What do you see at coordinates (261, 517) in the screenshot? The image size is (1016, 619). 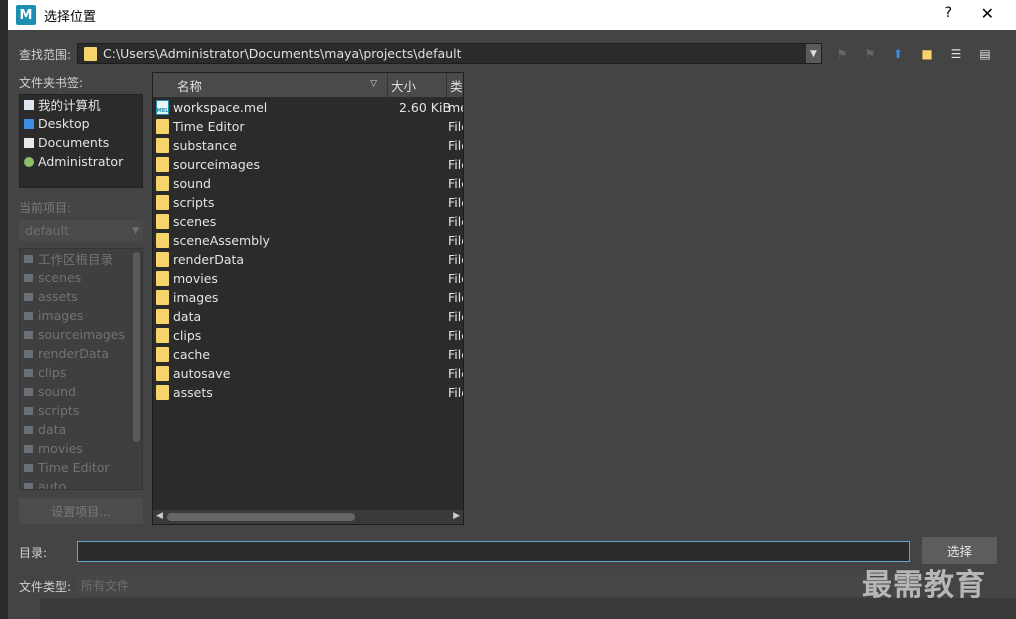 I see `scrollbar-thumb` at bounding box center [261, 517].